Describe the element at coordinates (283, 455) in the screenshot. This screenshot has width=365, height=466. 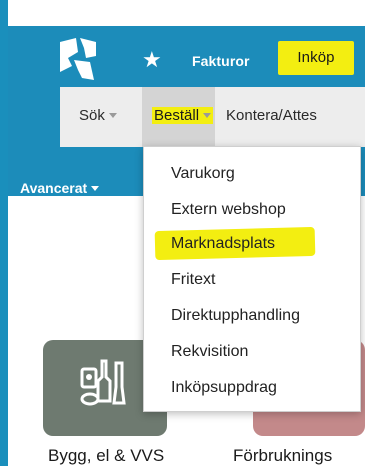
I see `tile-label-forbrukning: Förbruknings` at that location.